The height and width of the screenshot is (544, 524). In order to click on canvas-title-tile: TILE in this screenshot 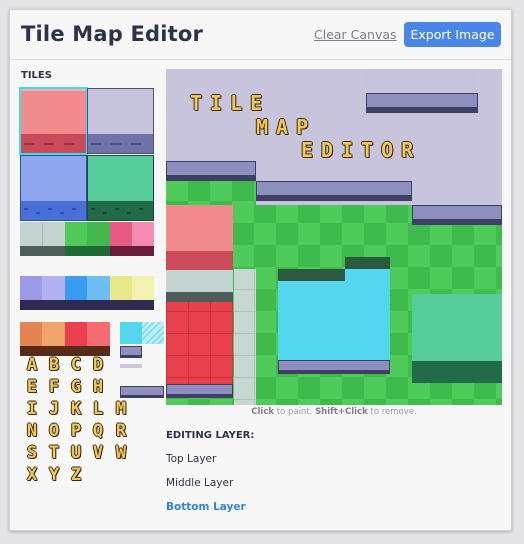, I will do `click(230, 103)`.